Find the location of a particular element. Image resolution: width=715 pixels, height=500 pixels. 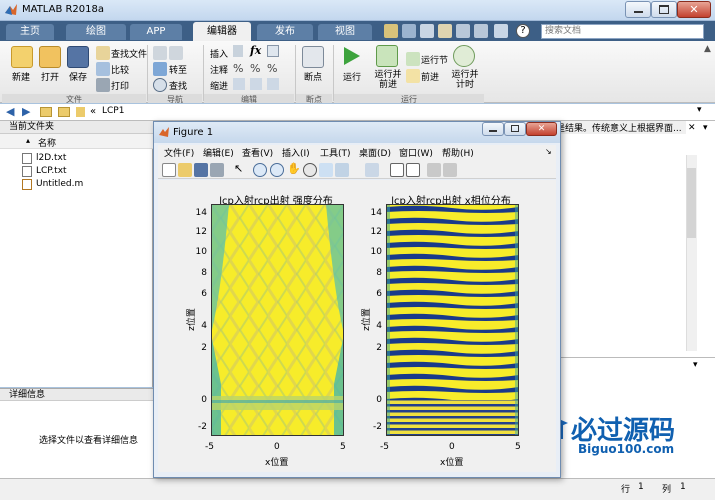

zoom-out-icon is located at coordinates (277, 170).